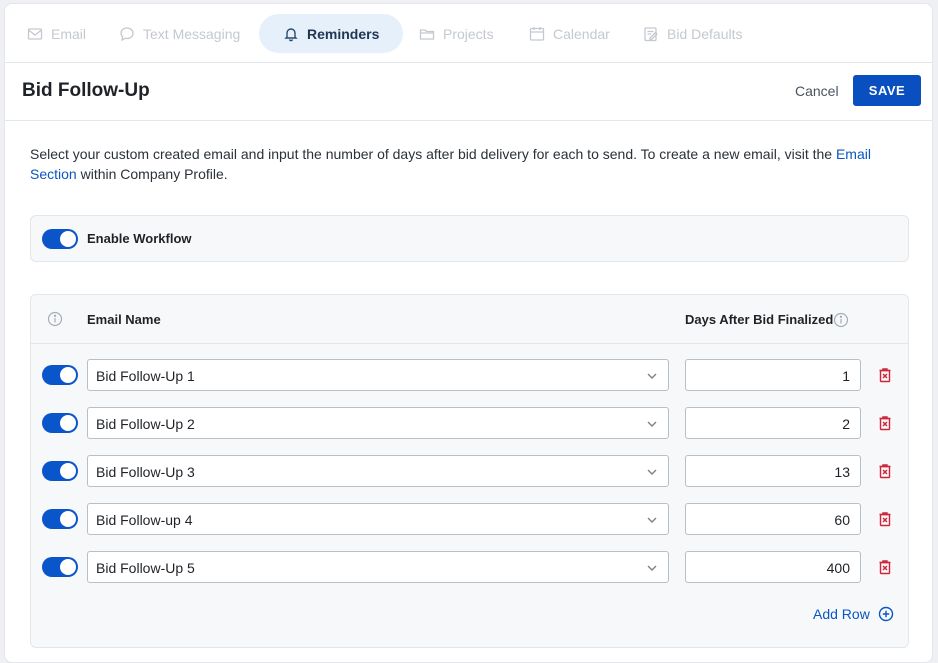 This screenshot has height=663, width=938. What do you see at coordinates (145, 376) in the screenshot?
I see `email-select-value: Bid Follow-Up 1` at bounding box center [145, 376].